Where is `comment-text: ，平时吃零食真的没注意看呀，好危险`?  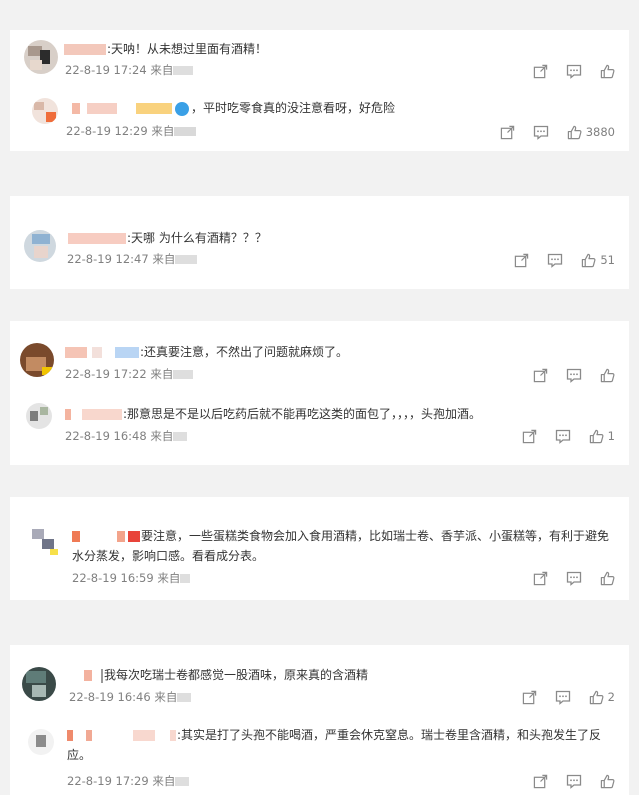 comment-text: ，平时吃零食真的没注意看呀，好危险 is located at coordinates (233, 108).